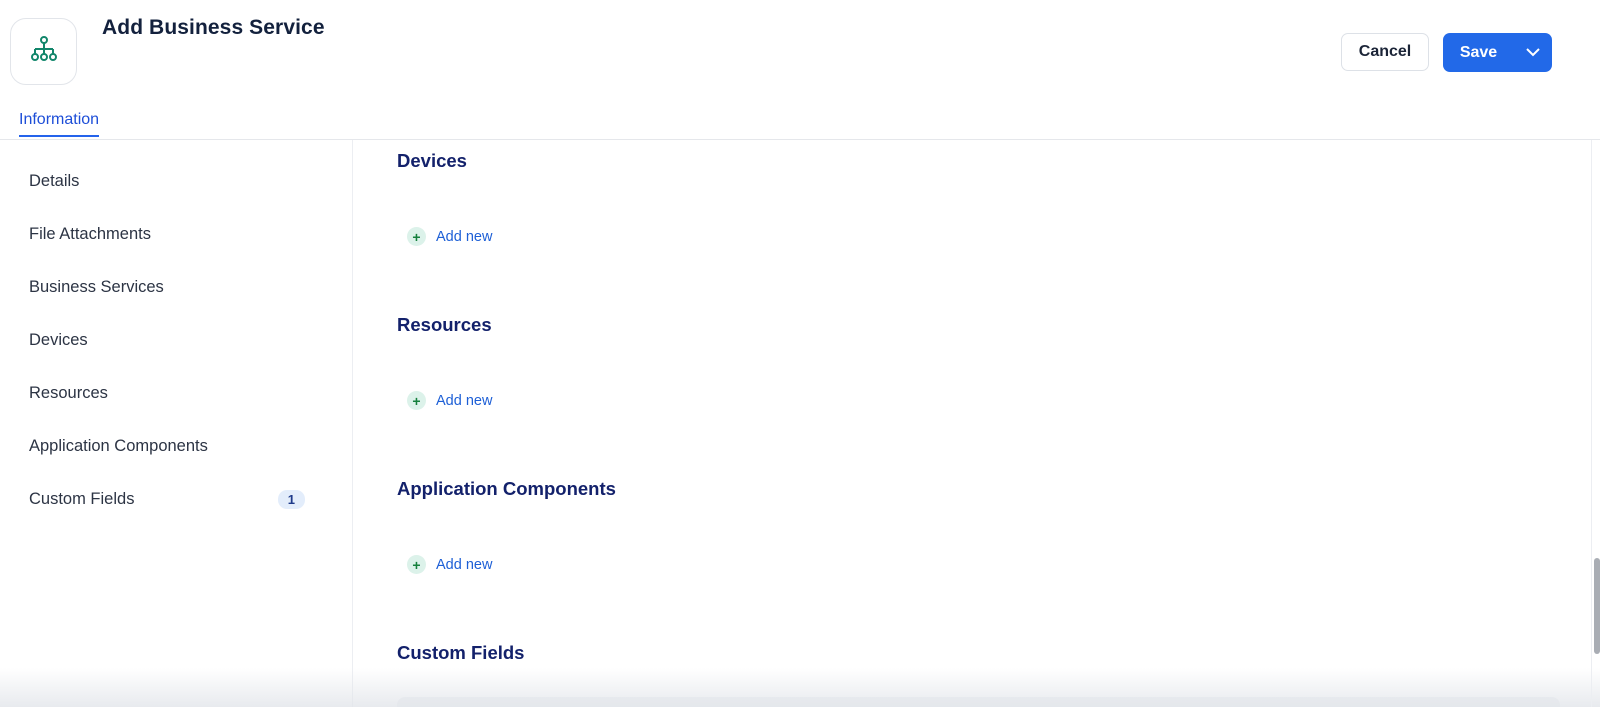  What do you see at coordinates (167, 181) in the screenshot?
I see `sidebar-item-details: Details` at bounding box center [167, 181].